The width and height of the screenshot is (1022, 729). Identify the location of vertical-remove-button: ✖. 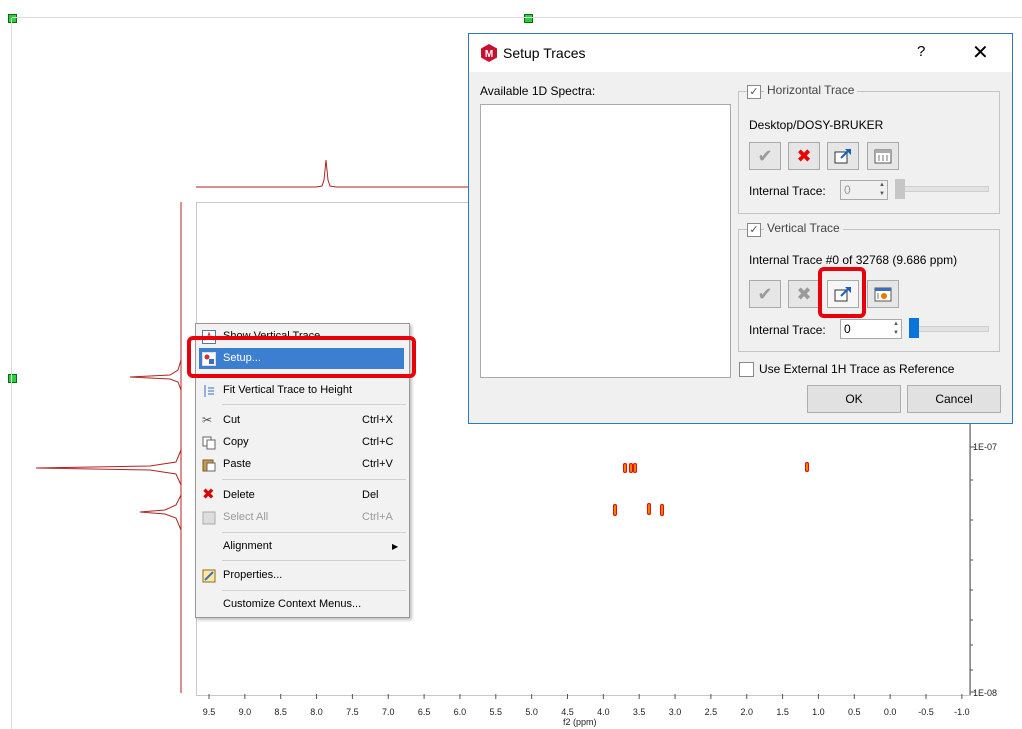
(804, 294).